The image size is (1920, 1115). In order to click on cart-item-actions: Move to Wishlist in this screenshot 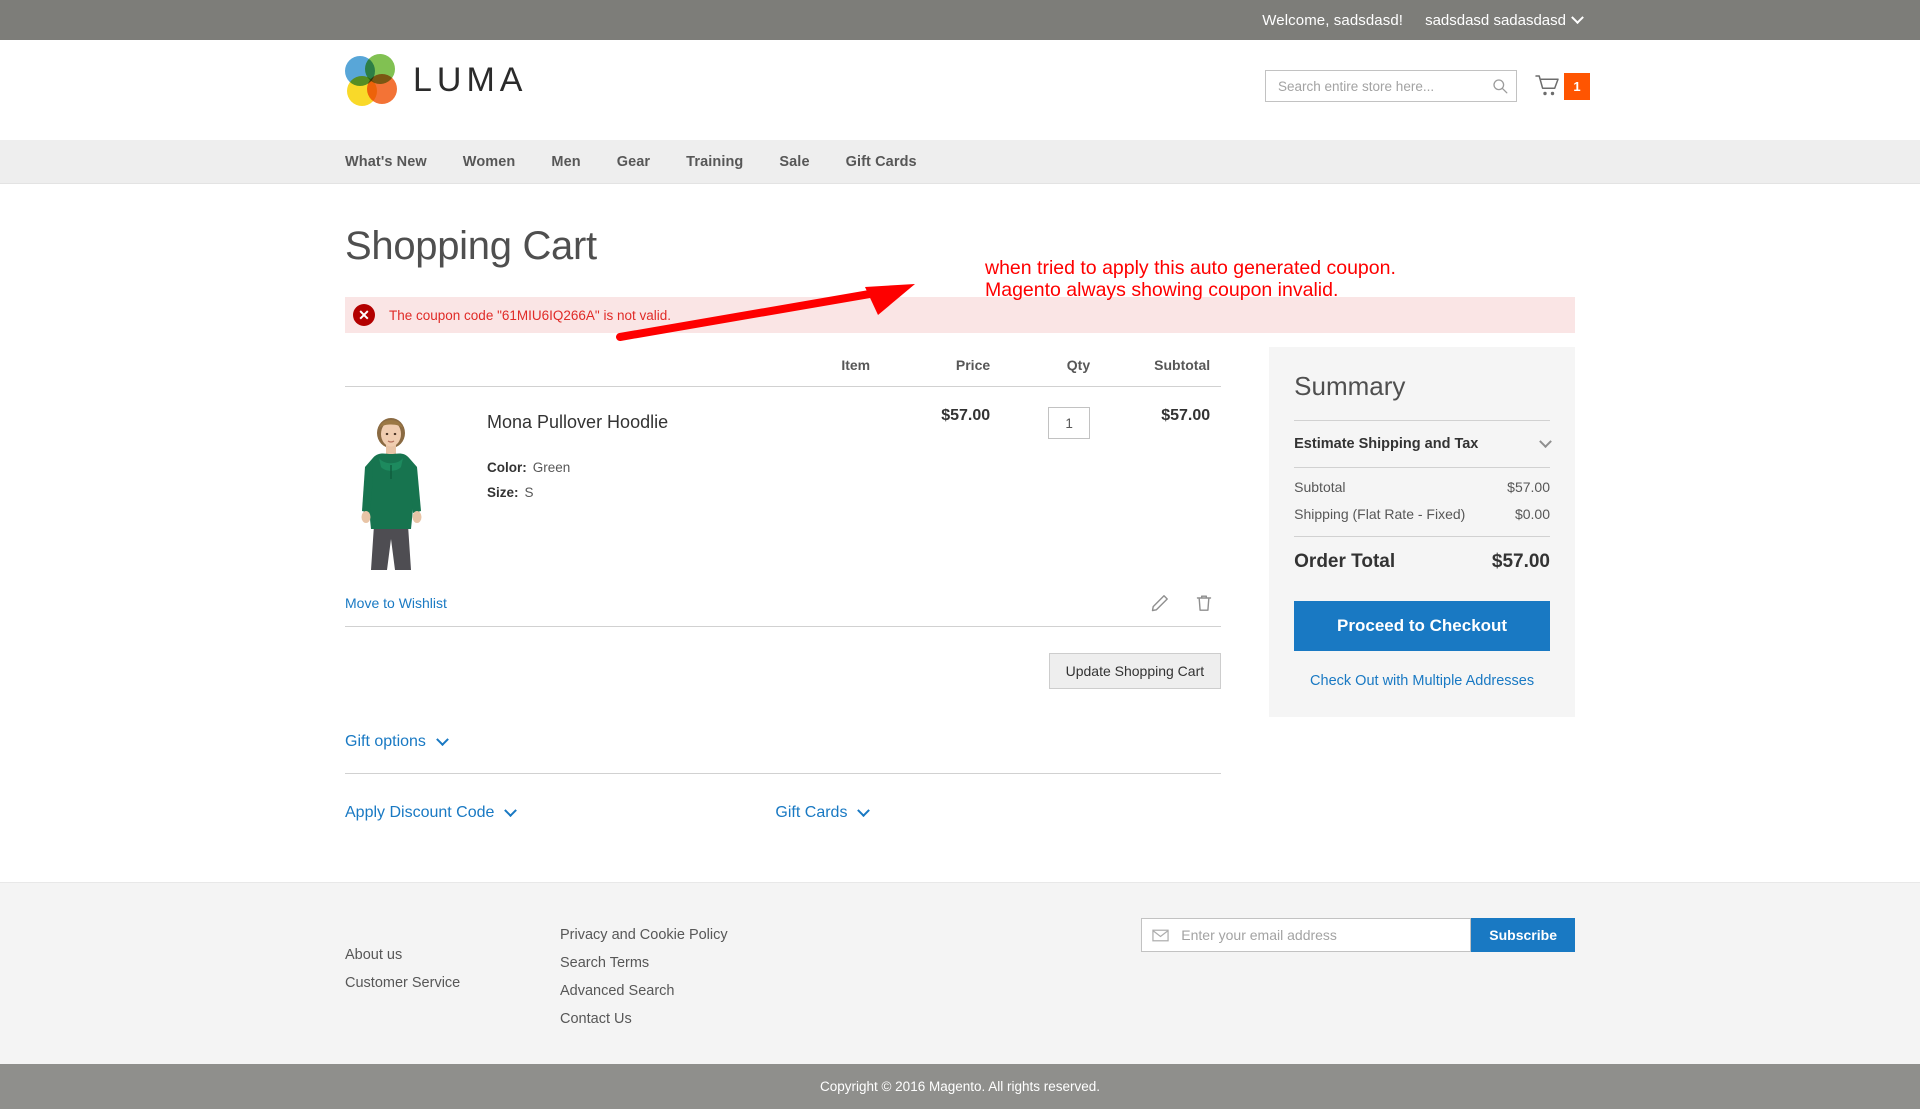, I will do `click(783, 608)`.